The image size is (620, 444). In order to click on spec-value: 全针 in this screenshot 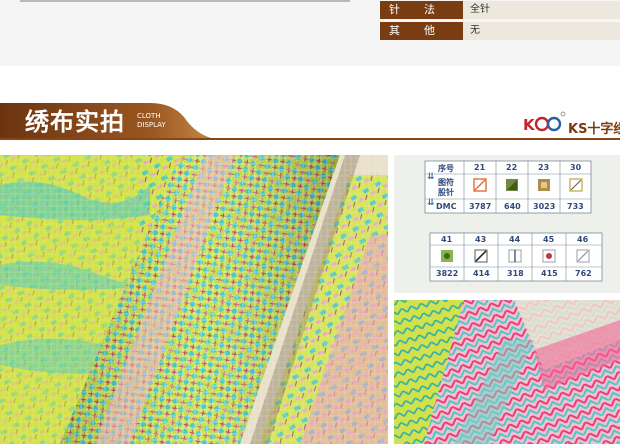, I will do `click(541, 10)`.